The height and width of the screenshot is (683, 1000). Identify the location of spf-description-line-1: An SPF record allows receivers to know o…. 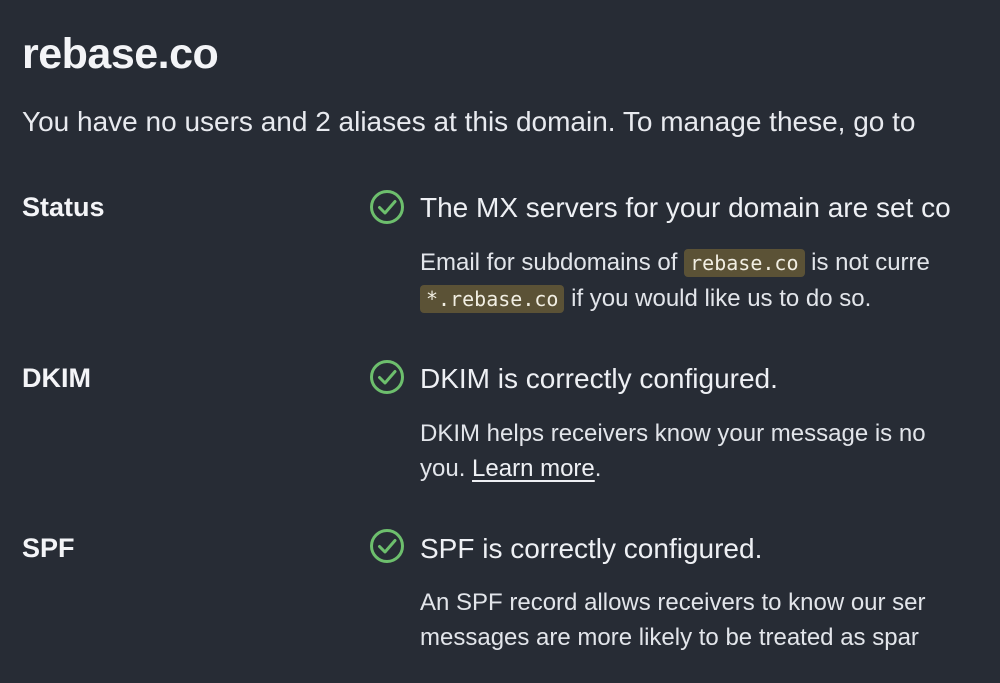
(673, 602).